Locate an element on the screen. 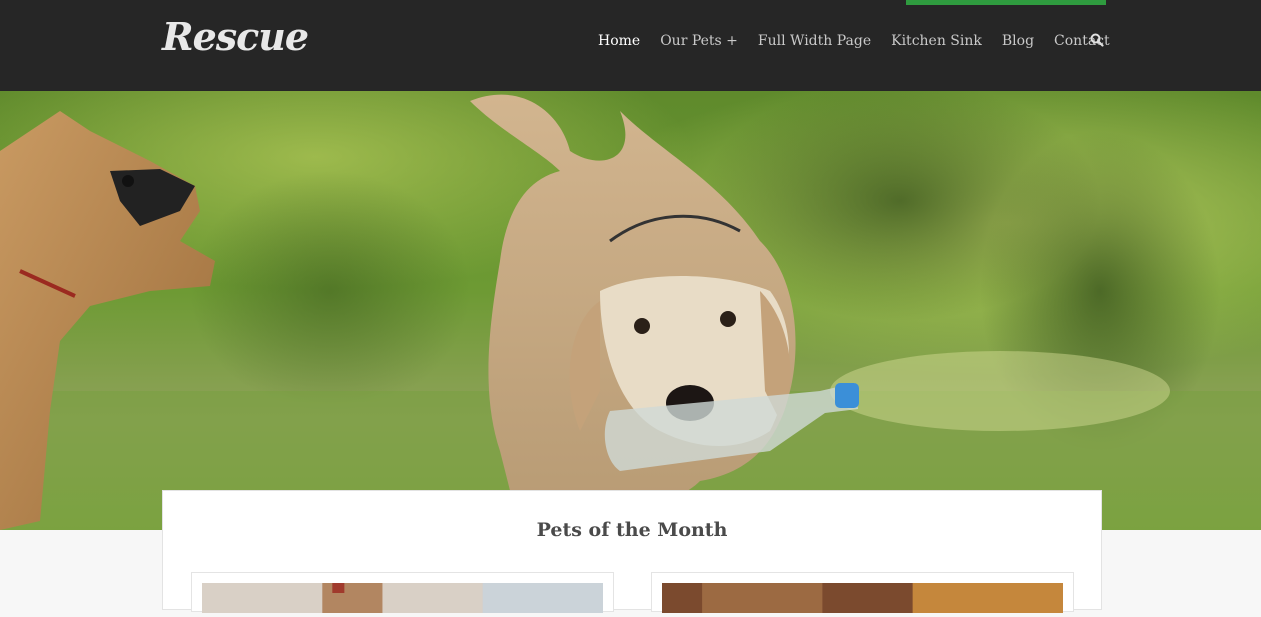  nav-full-width-page: Full Width Page is located at coordinates (814, 41).